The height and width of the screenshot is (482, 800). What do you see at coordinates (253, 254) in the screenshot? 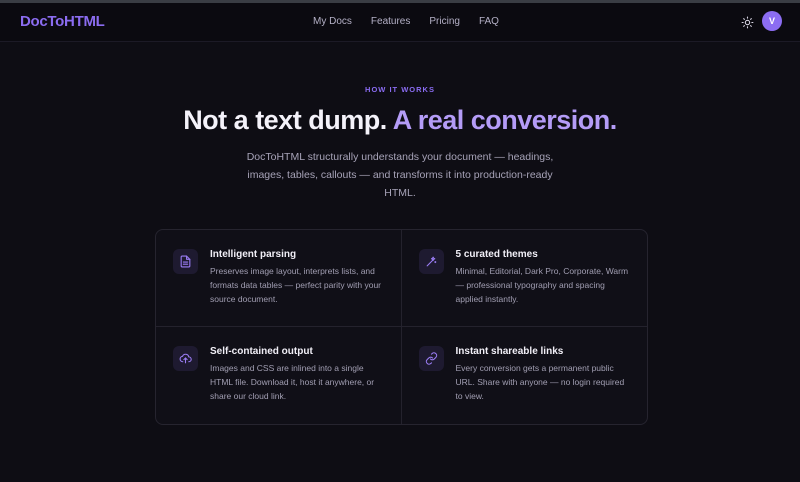
I see `feature-title: Intelligent parsing` at bounding box center [253, 254].